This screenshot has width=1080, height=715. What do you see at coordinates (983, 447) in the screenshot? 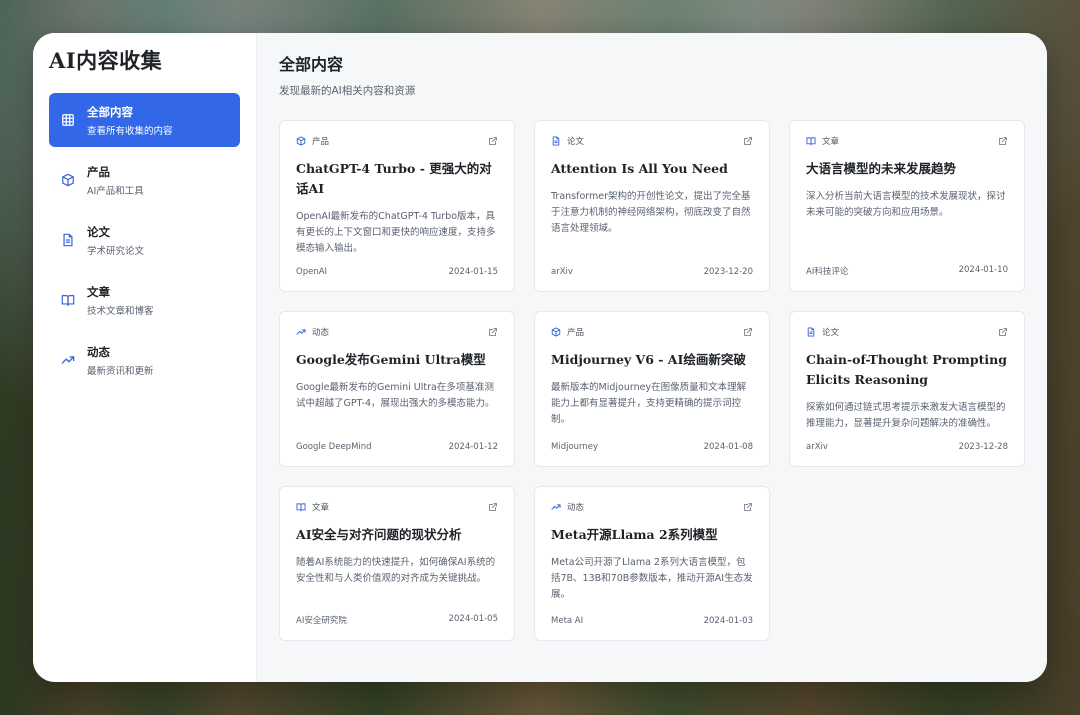
I see `card-date: 2023-12-28` at bounding box center [983, 447].